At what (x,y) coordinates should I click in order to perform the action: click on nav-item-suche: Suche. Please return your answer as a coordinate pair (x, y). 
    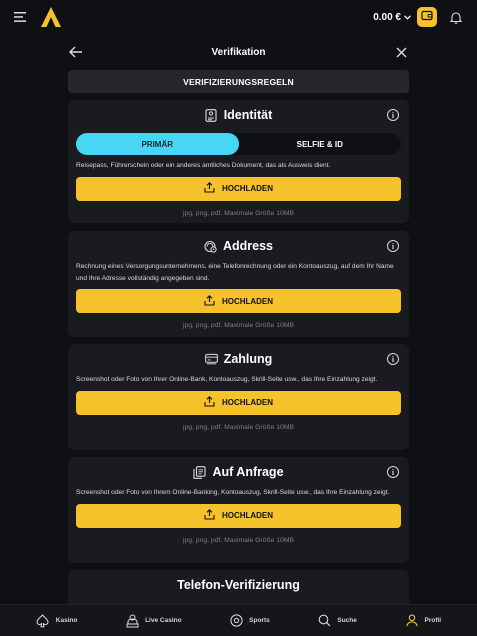
    Looking at the image, I should click on (337, 621).